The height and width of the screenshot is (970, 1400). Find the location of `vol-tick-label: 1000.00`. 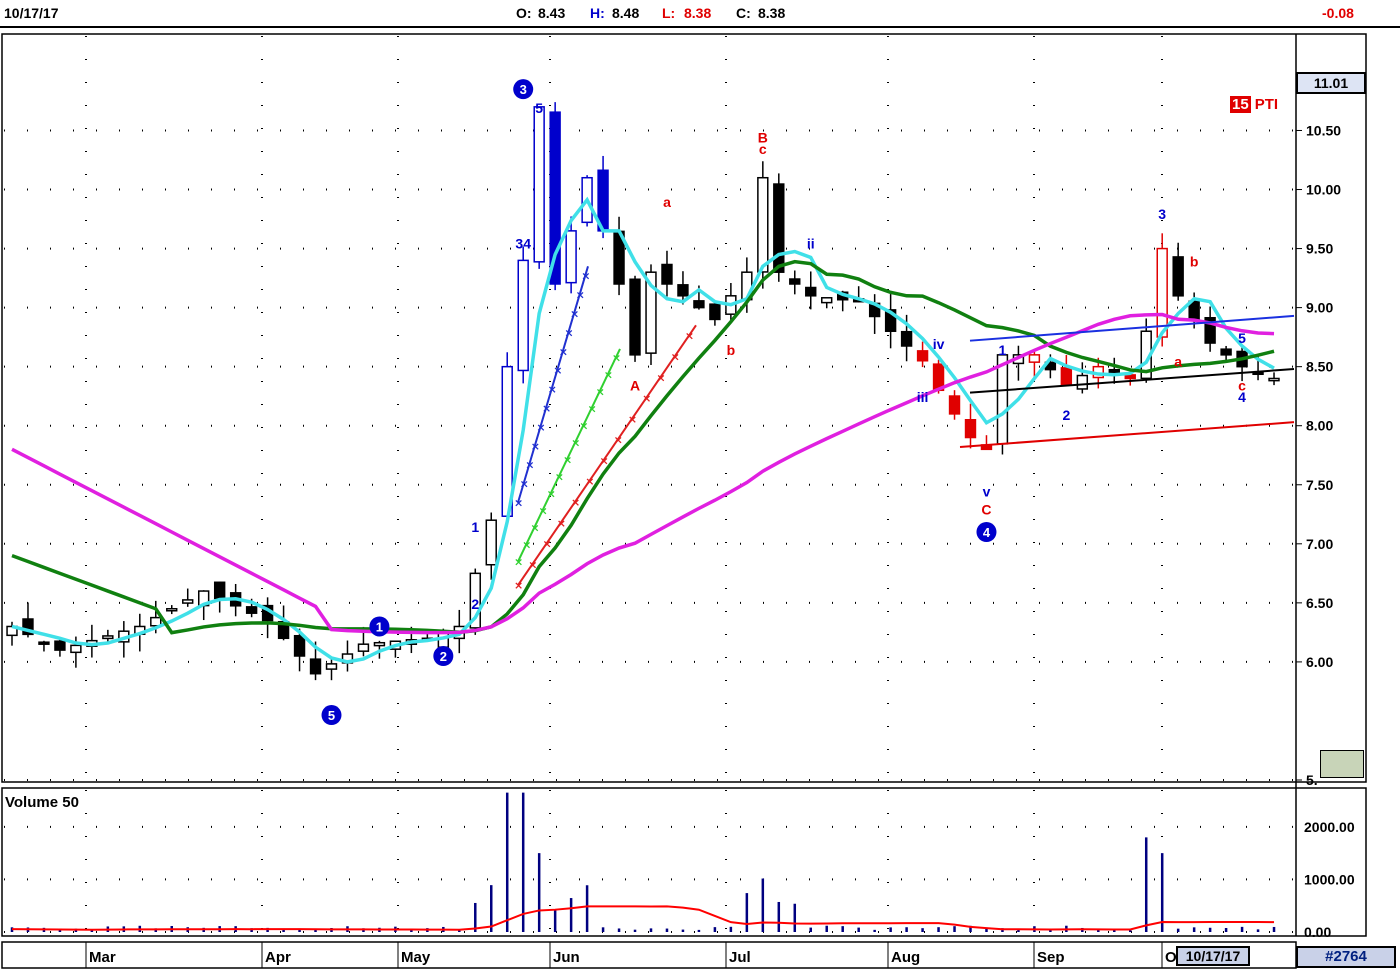

vol-tick-label: 1000.00 is located at coordinates (1329, 879).